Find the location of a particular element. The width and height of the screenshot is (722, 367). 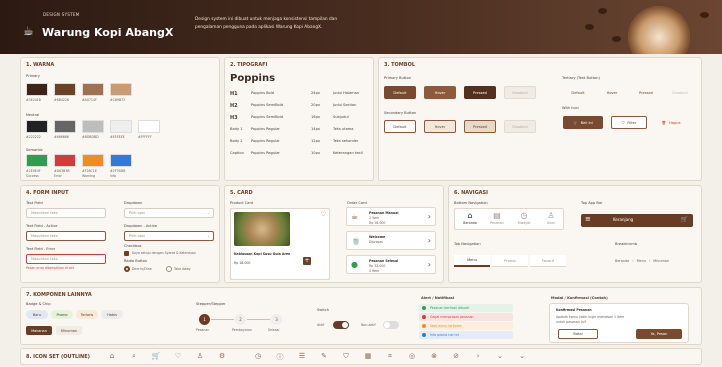

bottom-nav-item: ⌂ Beranda is located at coordinates (470, 220).